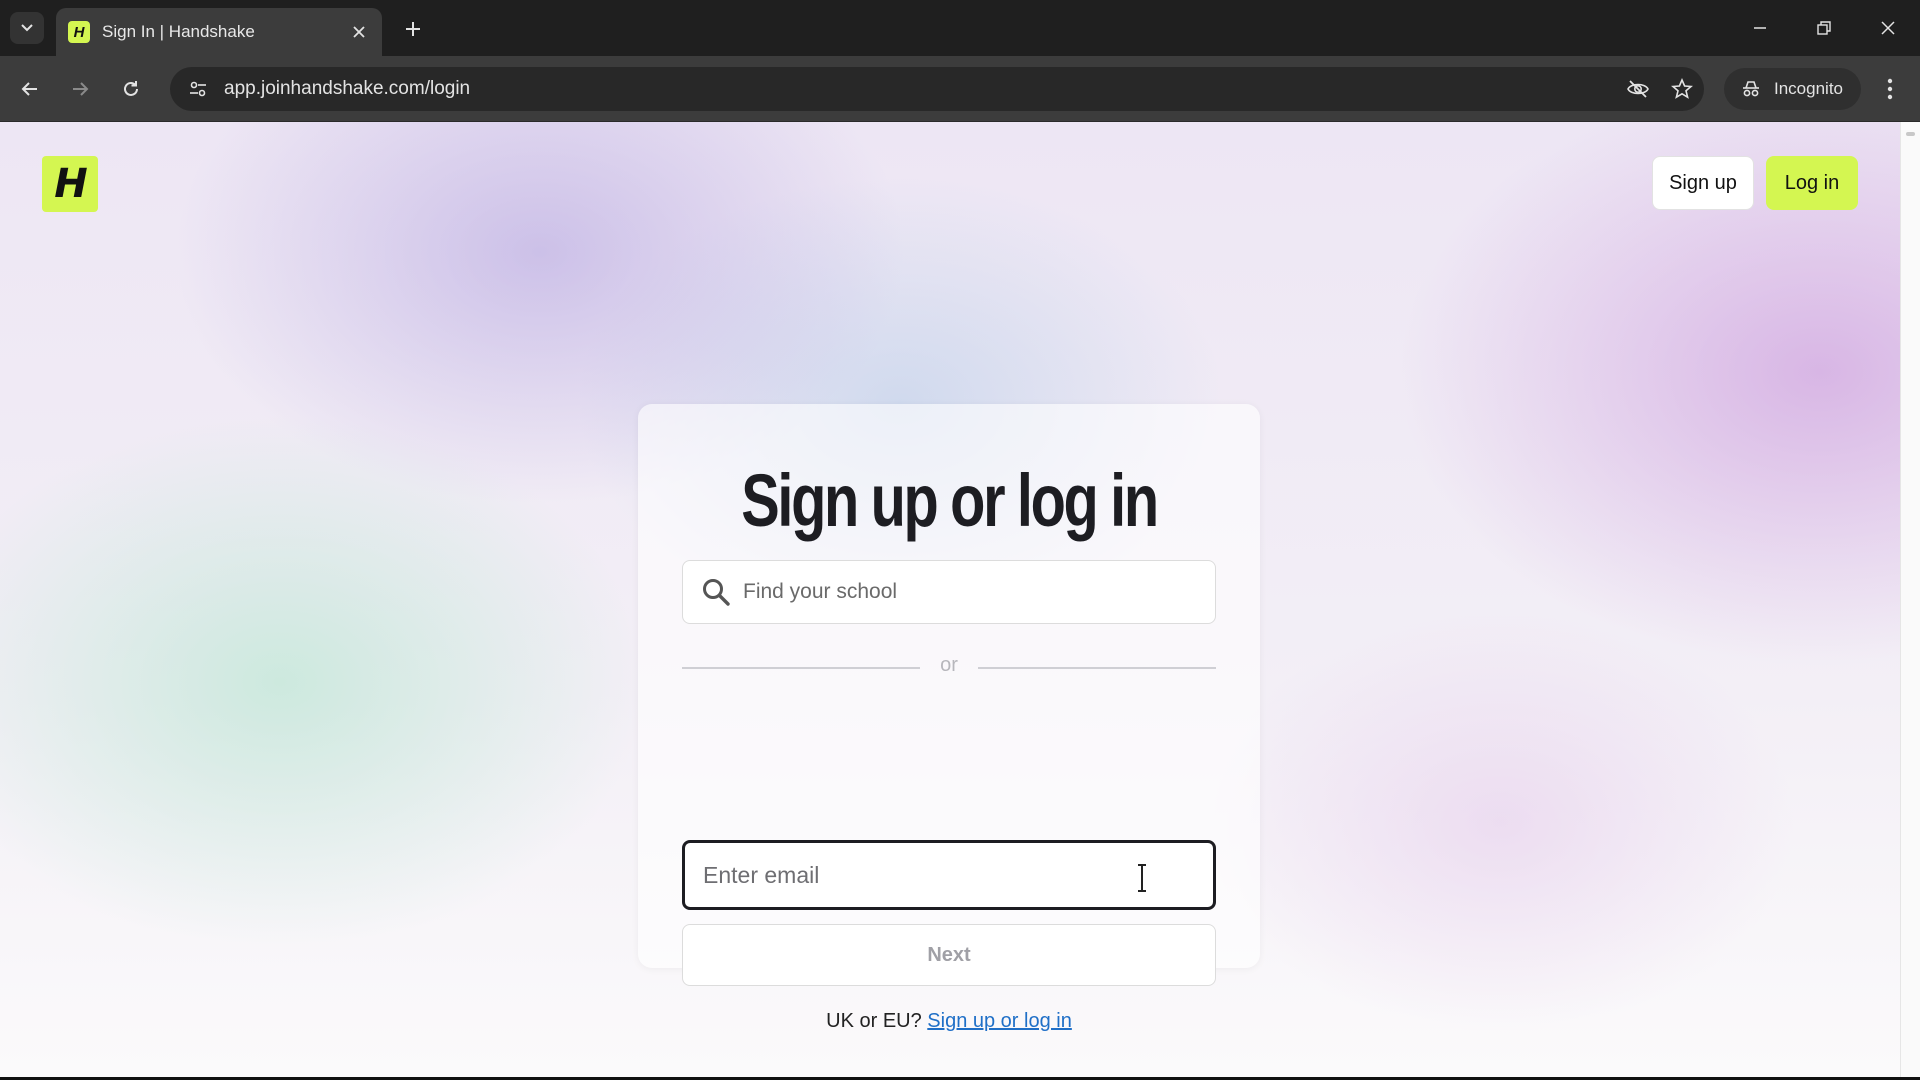 Image resolution: width=1920 pixels, height=1080 pixels. I want to click on arrow-right-icon, so click(81, 89).